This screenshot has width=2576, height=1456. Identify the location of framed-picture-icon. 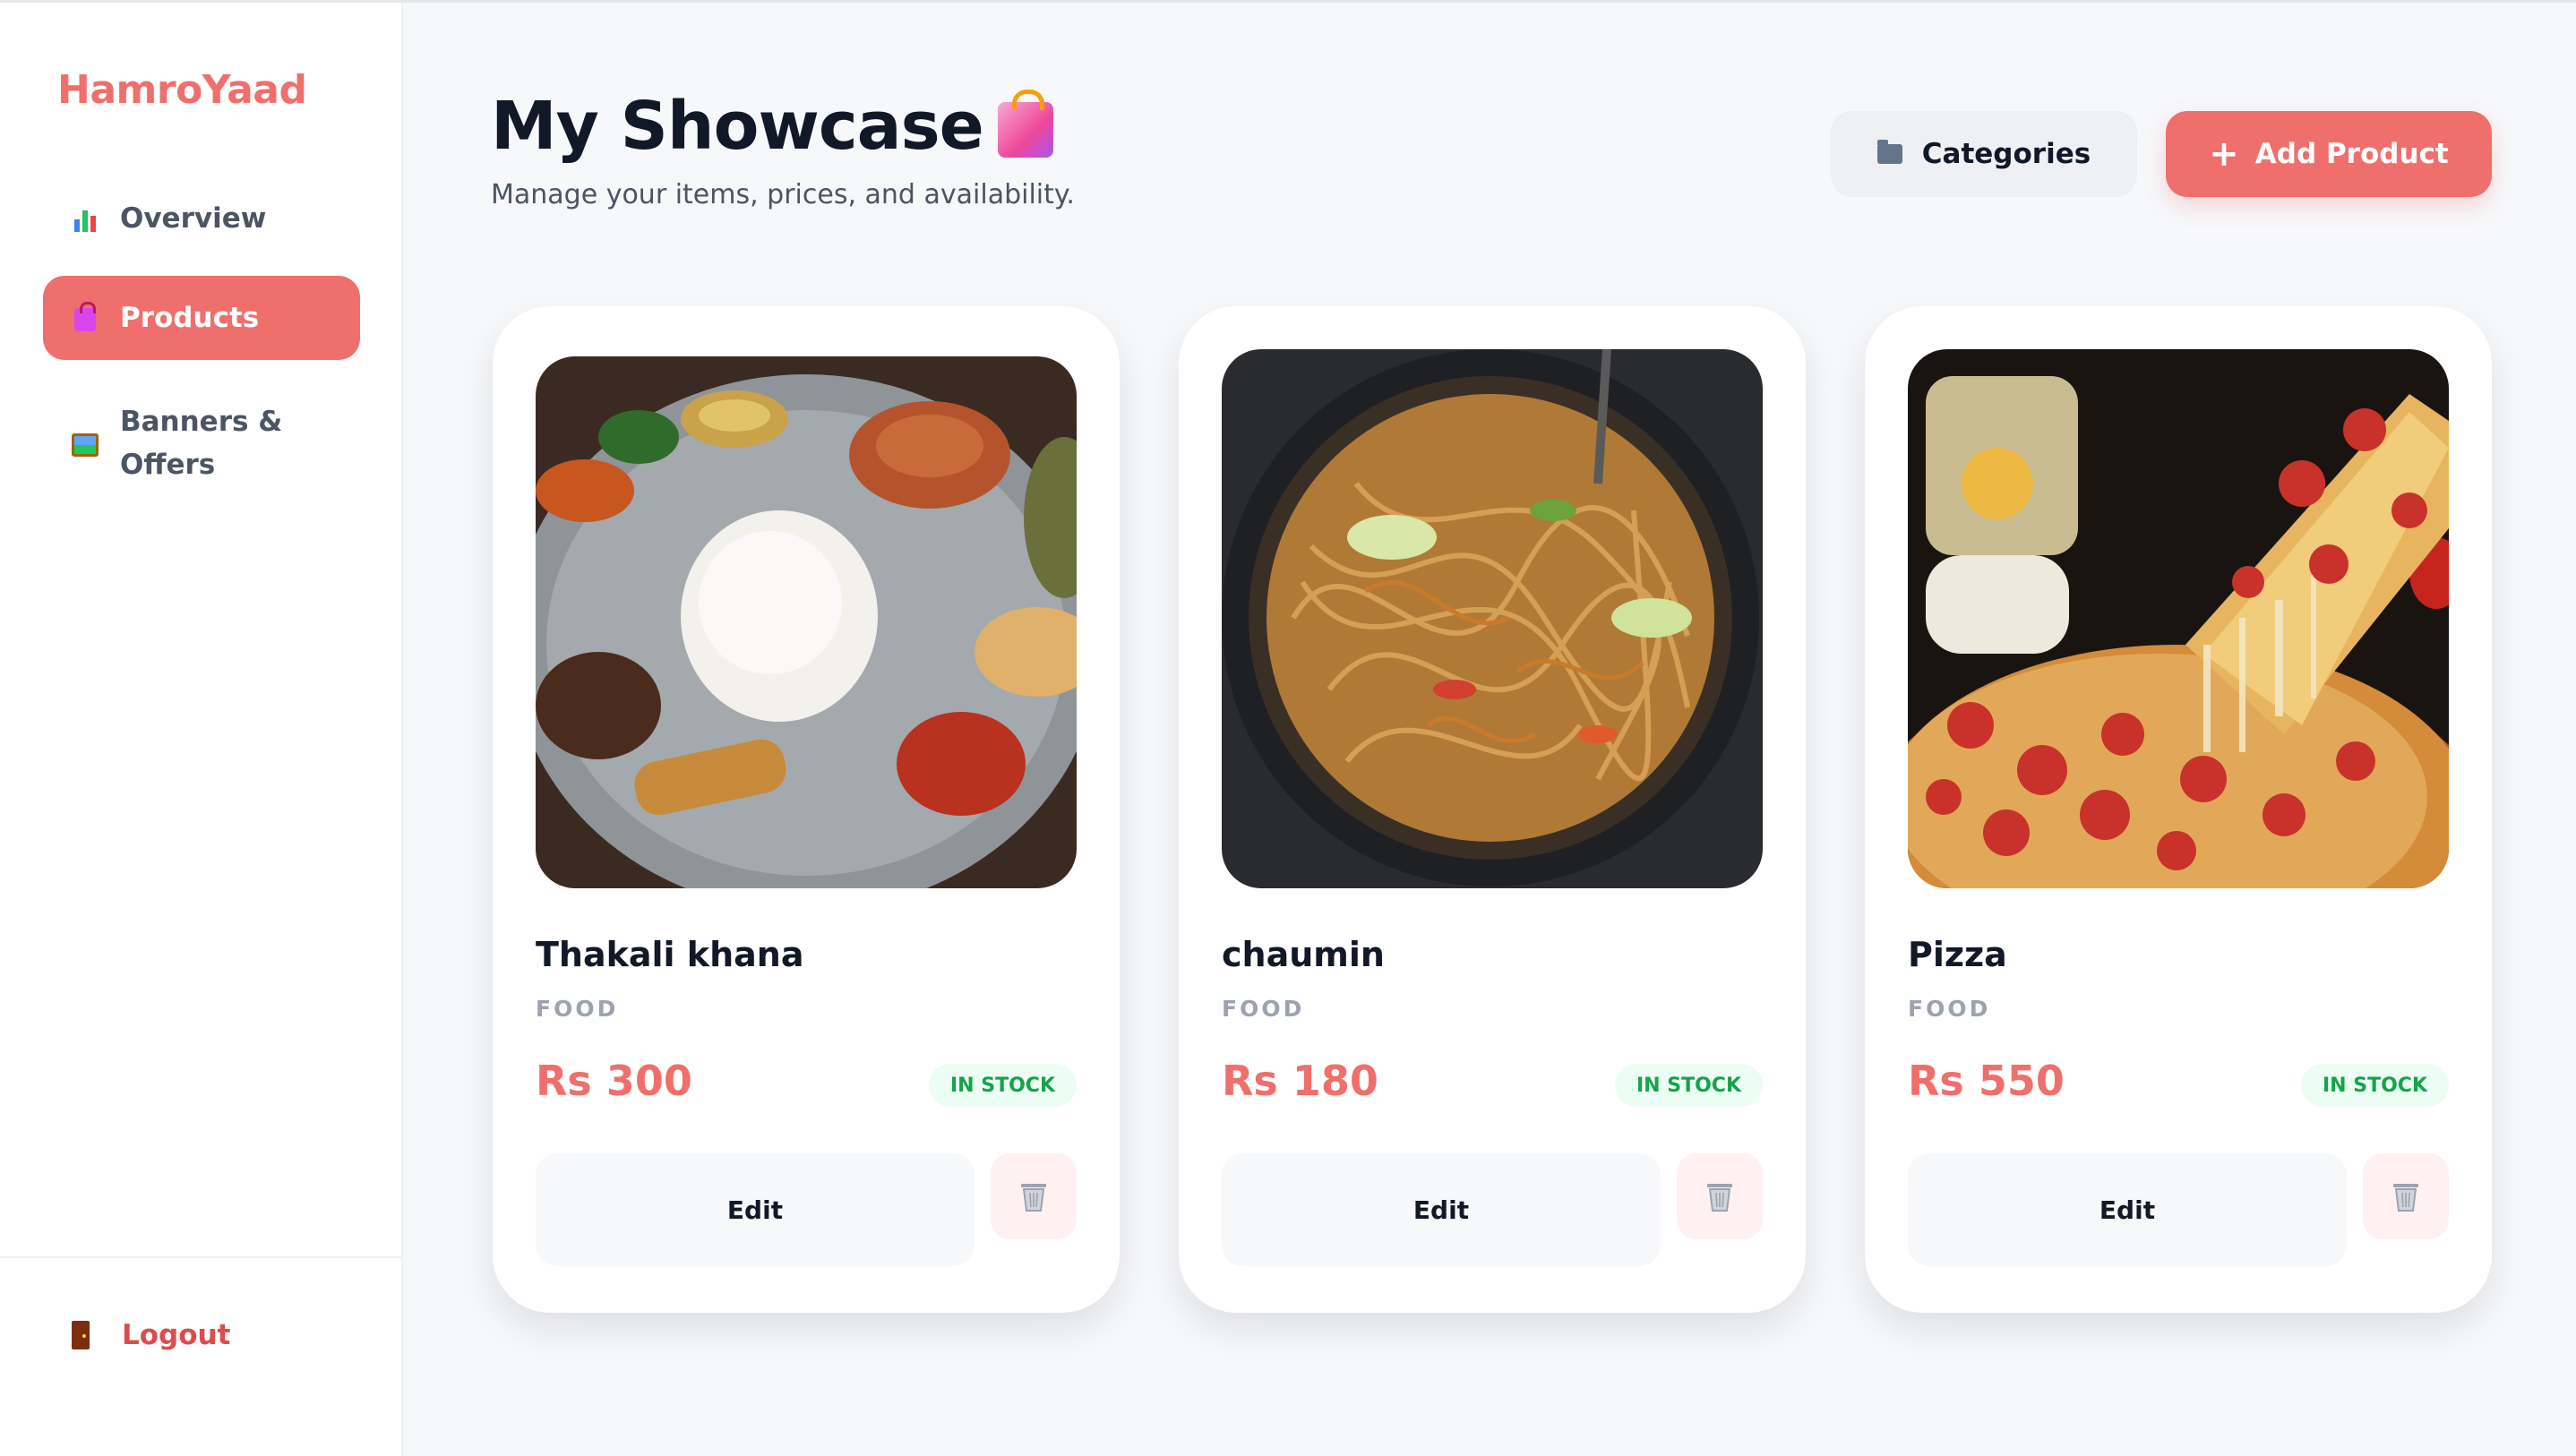
(85, 443).